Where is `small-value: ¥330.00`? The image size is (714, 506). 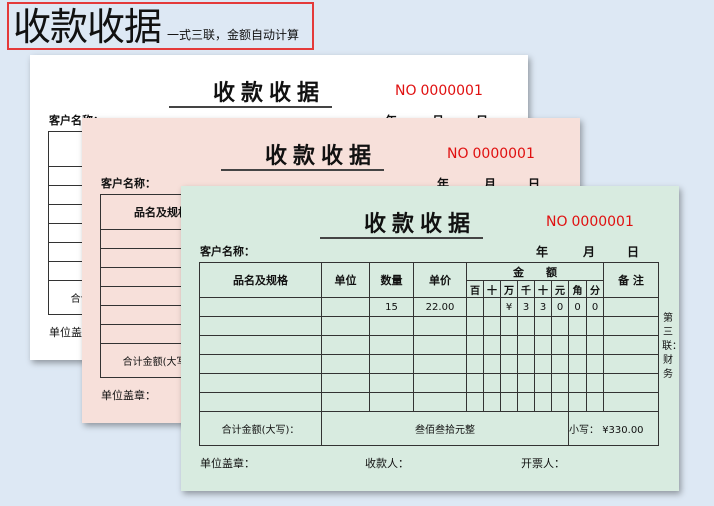 small-value: ¥330.00 is located at coordinates (623, 430).